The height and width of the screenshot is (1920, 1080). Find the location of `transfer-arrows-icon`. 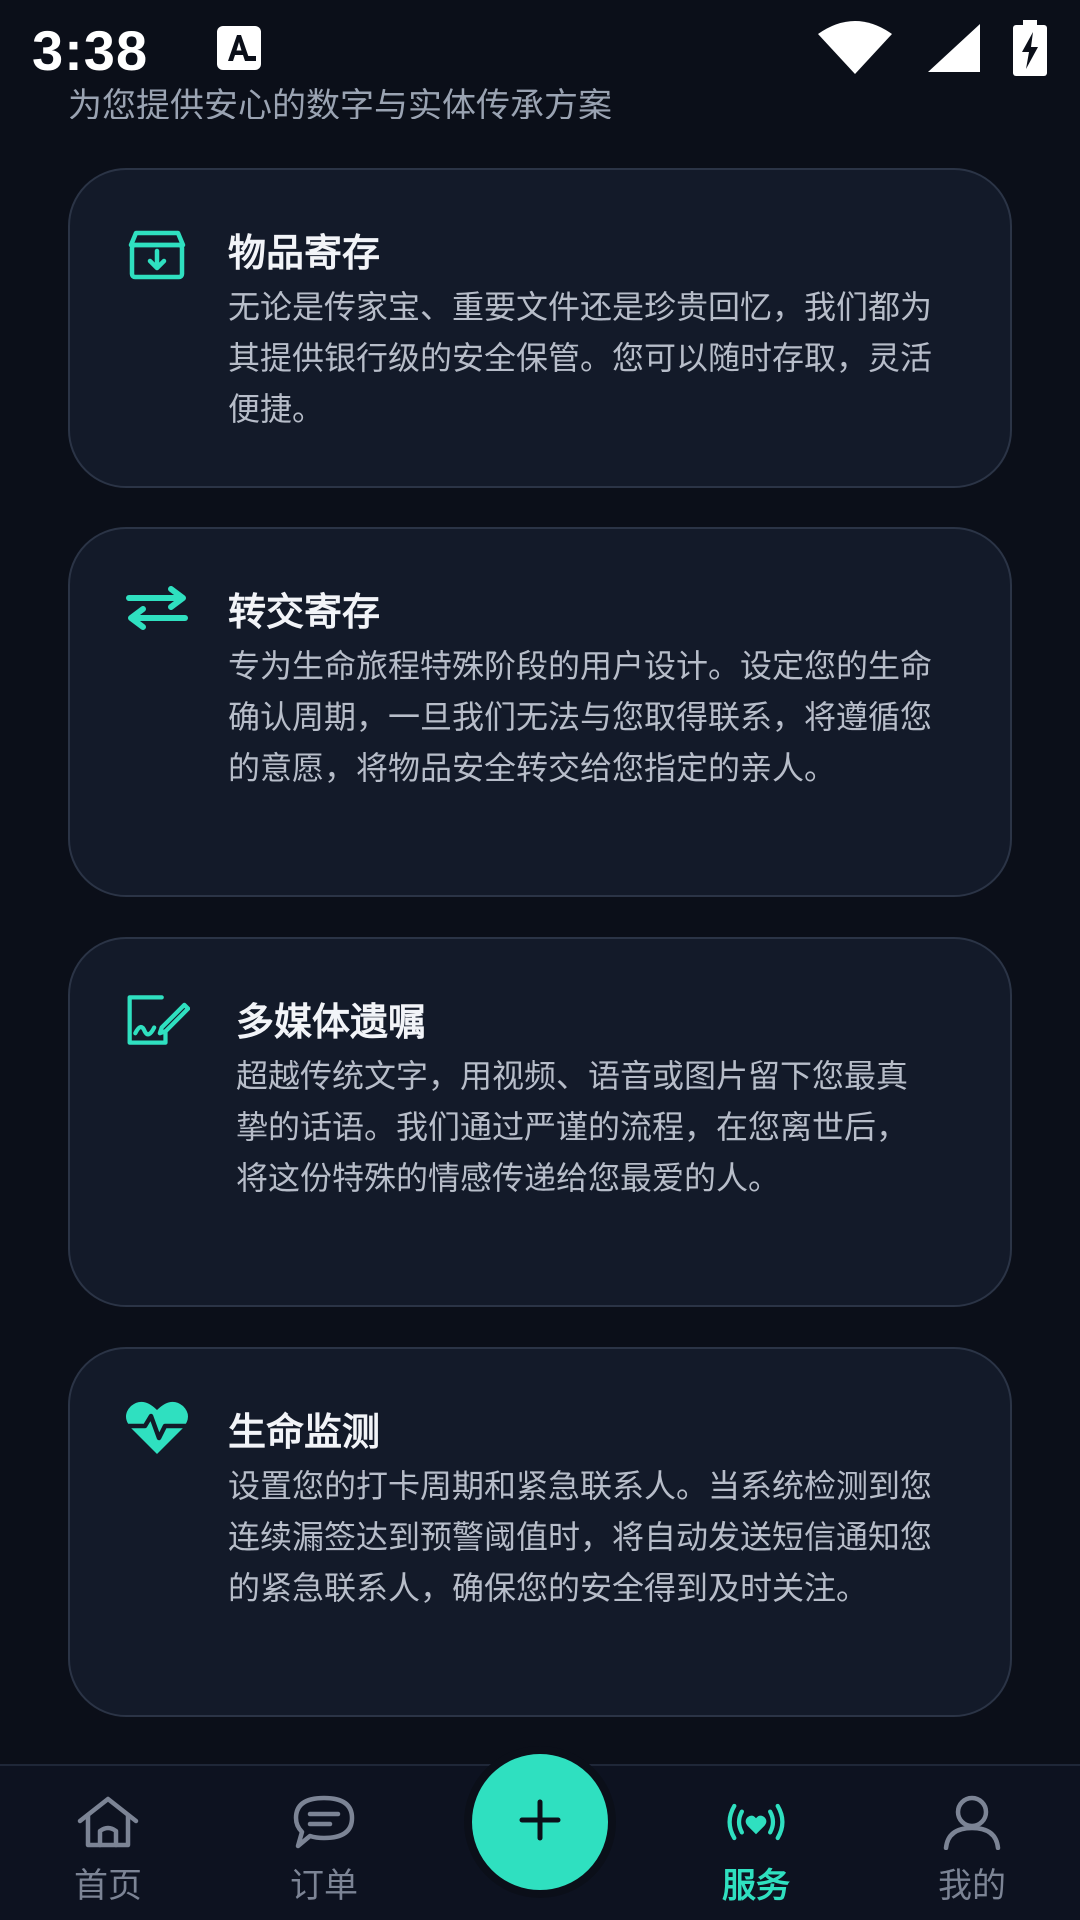

transfer-arrows-icon is located at coordinates (157, 608).